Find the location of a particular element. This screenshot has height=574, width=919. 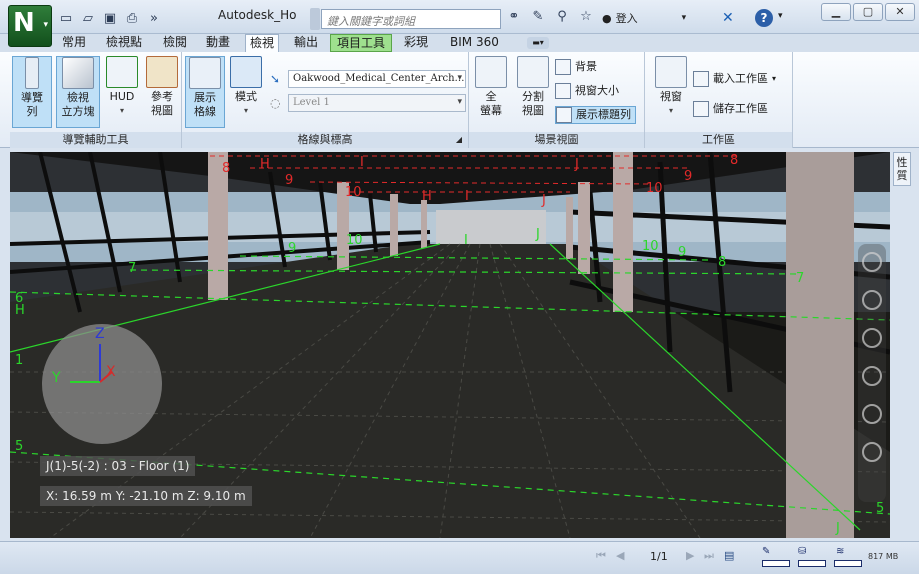

orbit-icon is located at coordinates (872, 376).